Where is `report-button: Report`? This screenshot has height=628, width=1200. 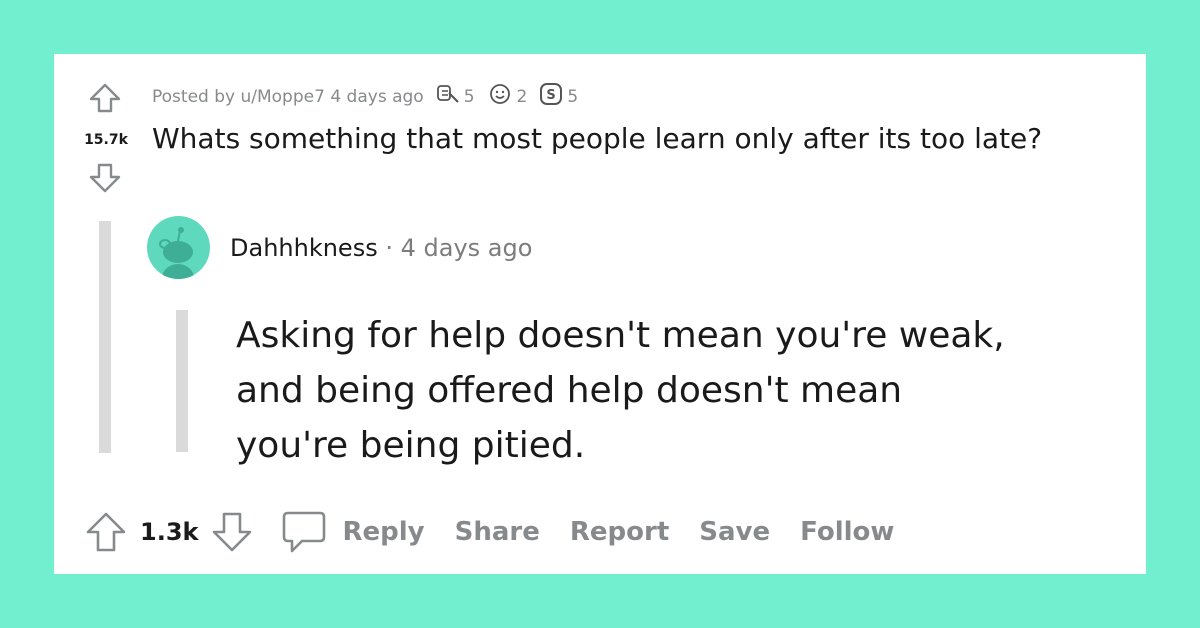 report-button: Report is located at coordinates (619, 532).